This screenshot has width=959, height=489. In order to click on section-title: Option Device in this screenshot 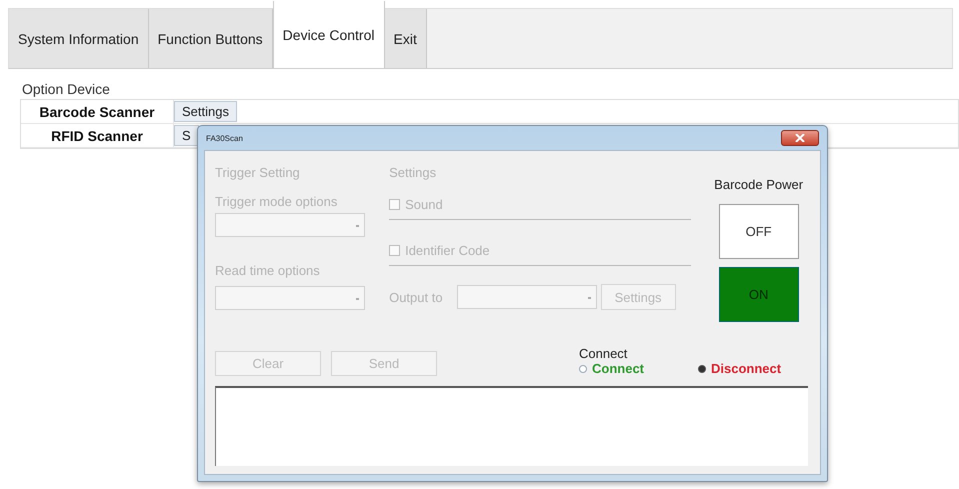, I will do `click(66, 89)`.